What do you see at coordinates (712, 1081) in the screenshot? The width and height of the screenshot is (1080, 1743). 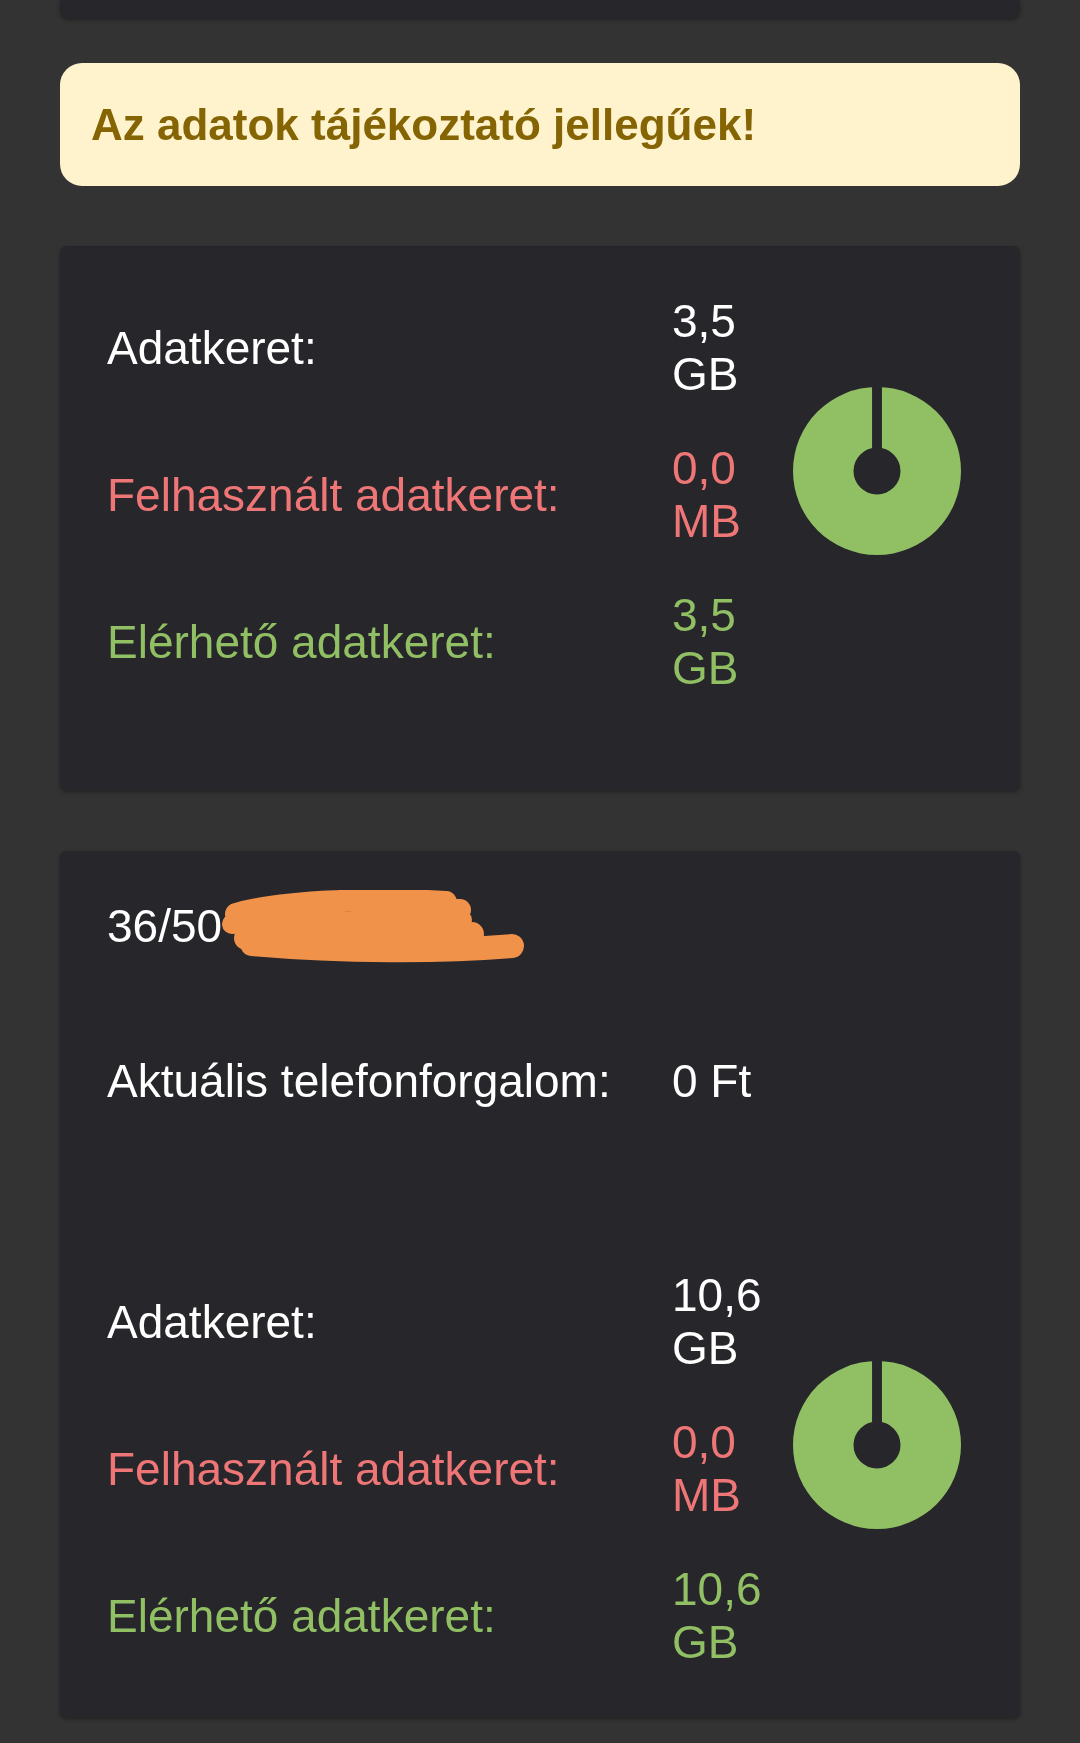 I see `balance-value: 0 Ft` at bounding box center [712, 1081].